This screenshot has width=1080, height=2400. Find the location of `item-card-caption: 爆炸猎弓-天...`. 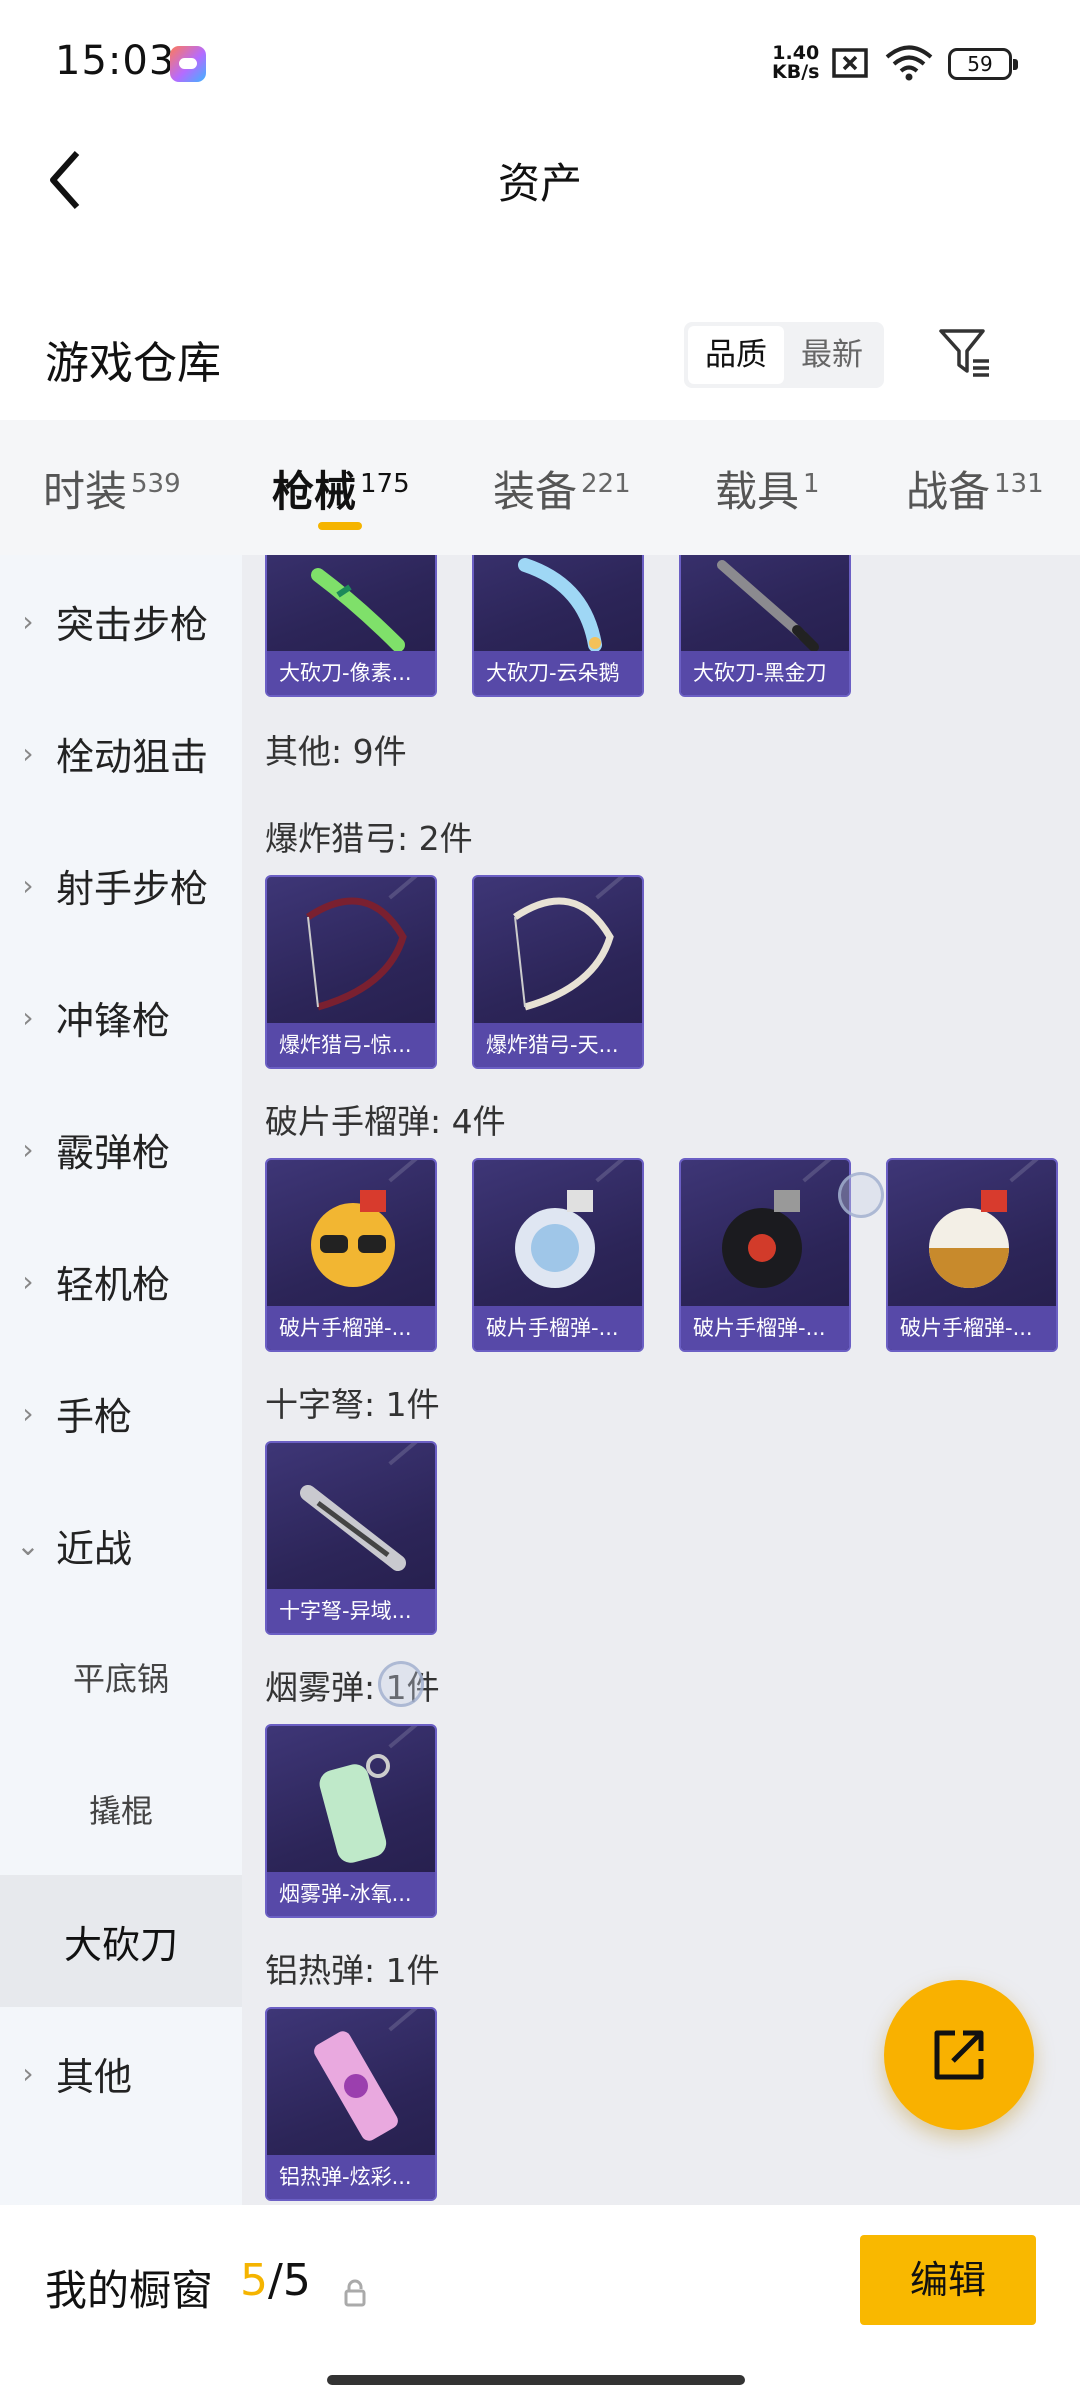

item-card-caption: 爆炸猎弓-天... is located at coordinates (558, 1045).